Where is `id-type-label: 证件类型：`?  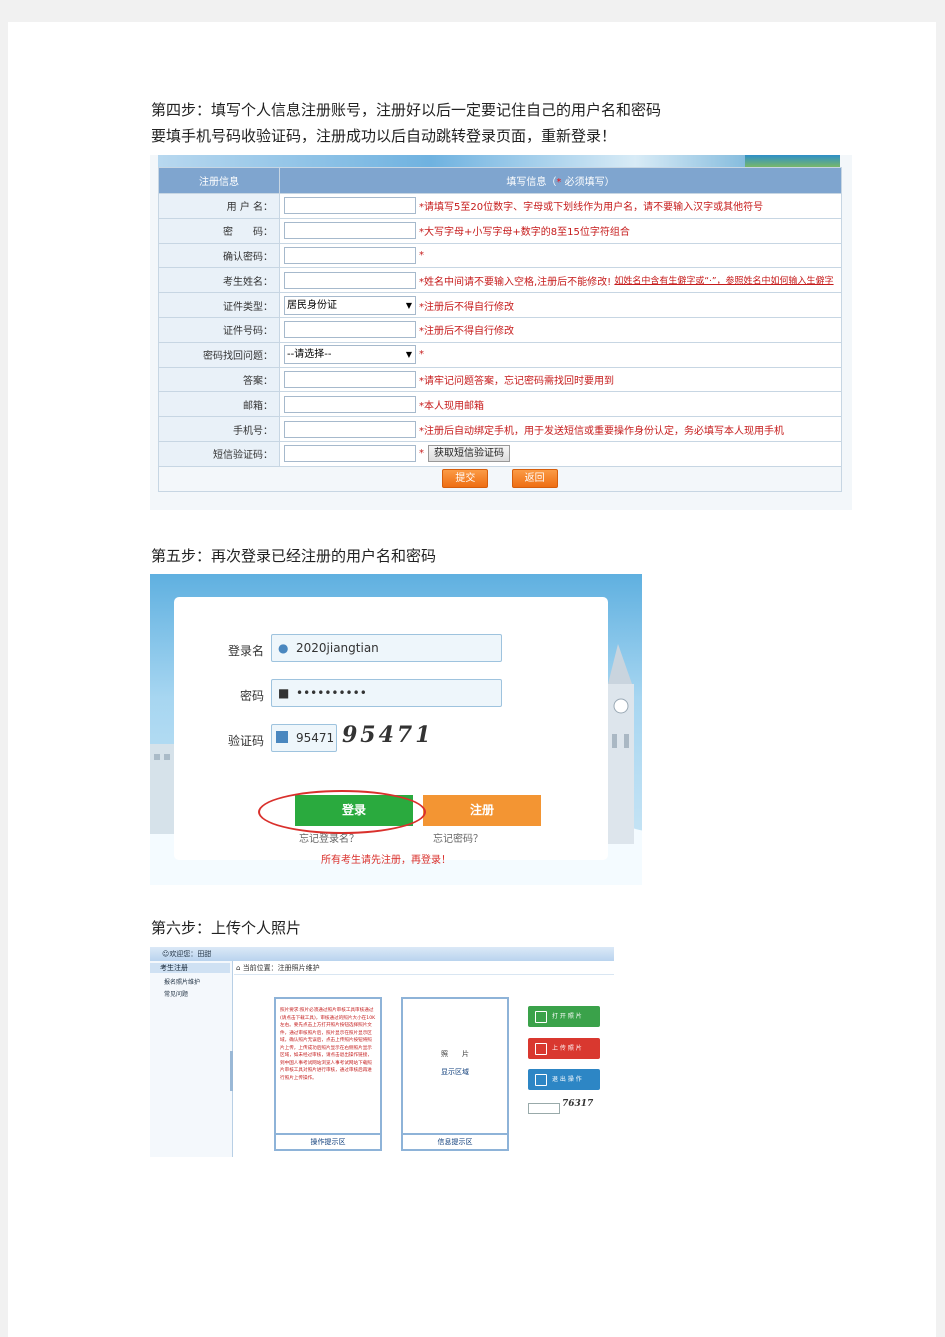
id-type-label: 证件类型： is located at coordinates (219, 305).